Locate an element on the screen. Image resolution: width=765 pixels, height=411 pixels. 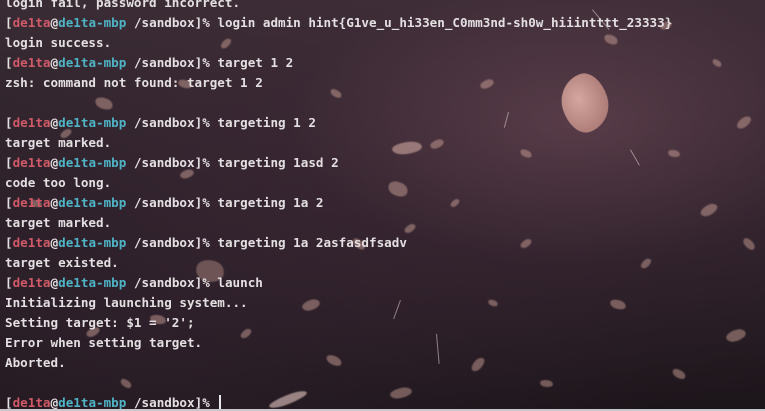
command-text is located at coordinates (214, 402).